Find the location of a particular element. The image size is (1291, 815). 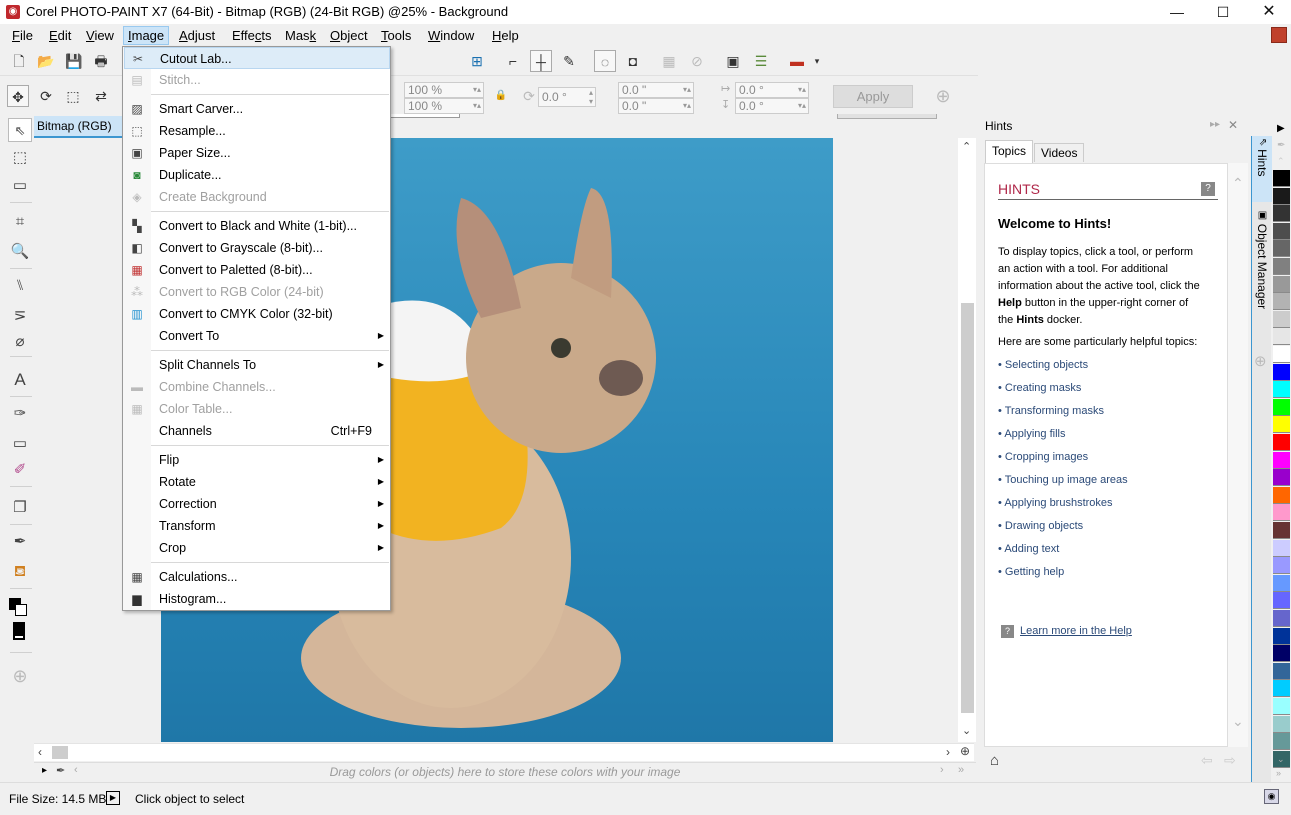

menu-tools: Tools is located at coordinates (396, 35).